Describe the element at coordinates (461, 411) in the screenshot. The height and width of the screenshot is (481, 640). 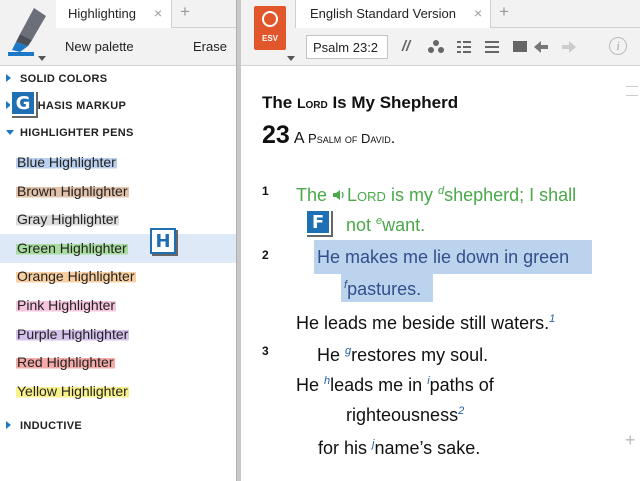
I see `footnote-number: 2` at that location.